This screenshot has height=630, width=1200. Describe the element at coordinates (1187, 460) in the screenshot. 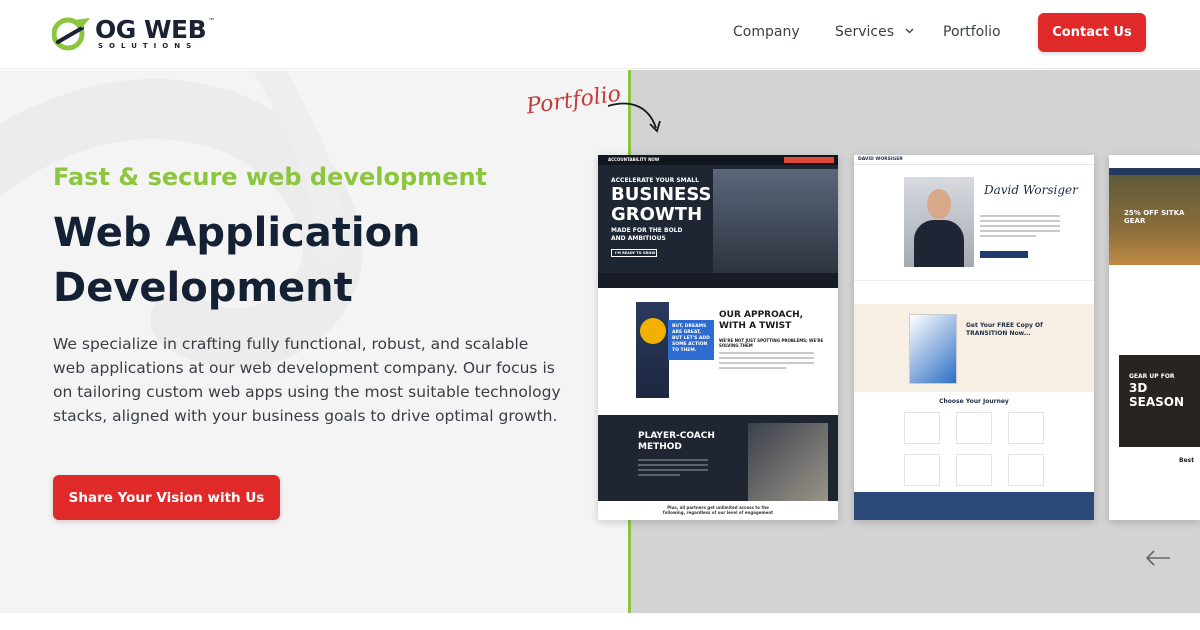

I see `card3-best-label: Best` at that location.